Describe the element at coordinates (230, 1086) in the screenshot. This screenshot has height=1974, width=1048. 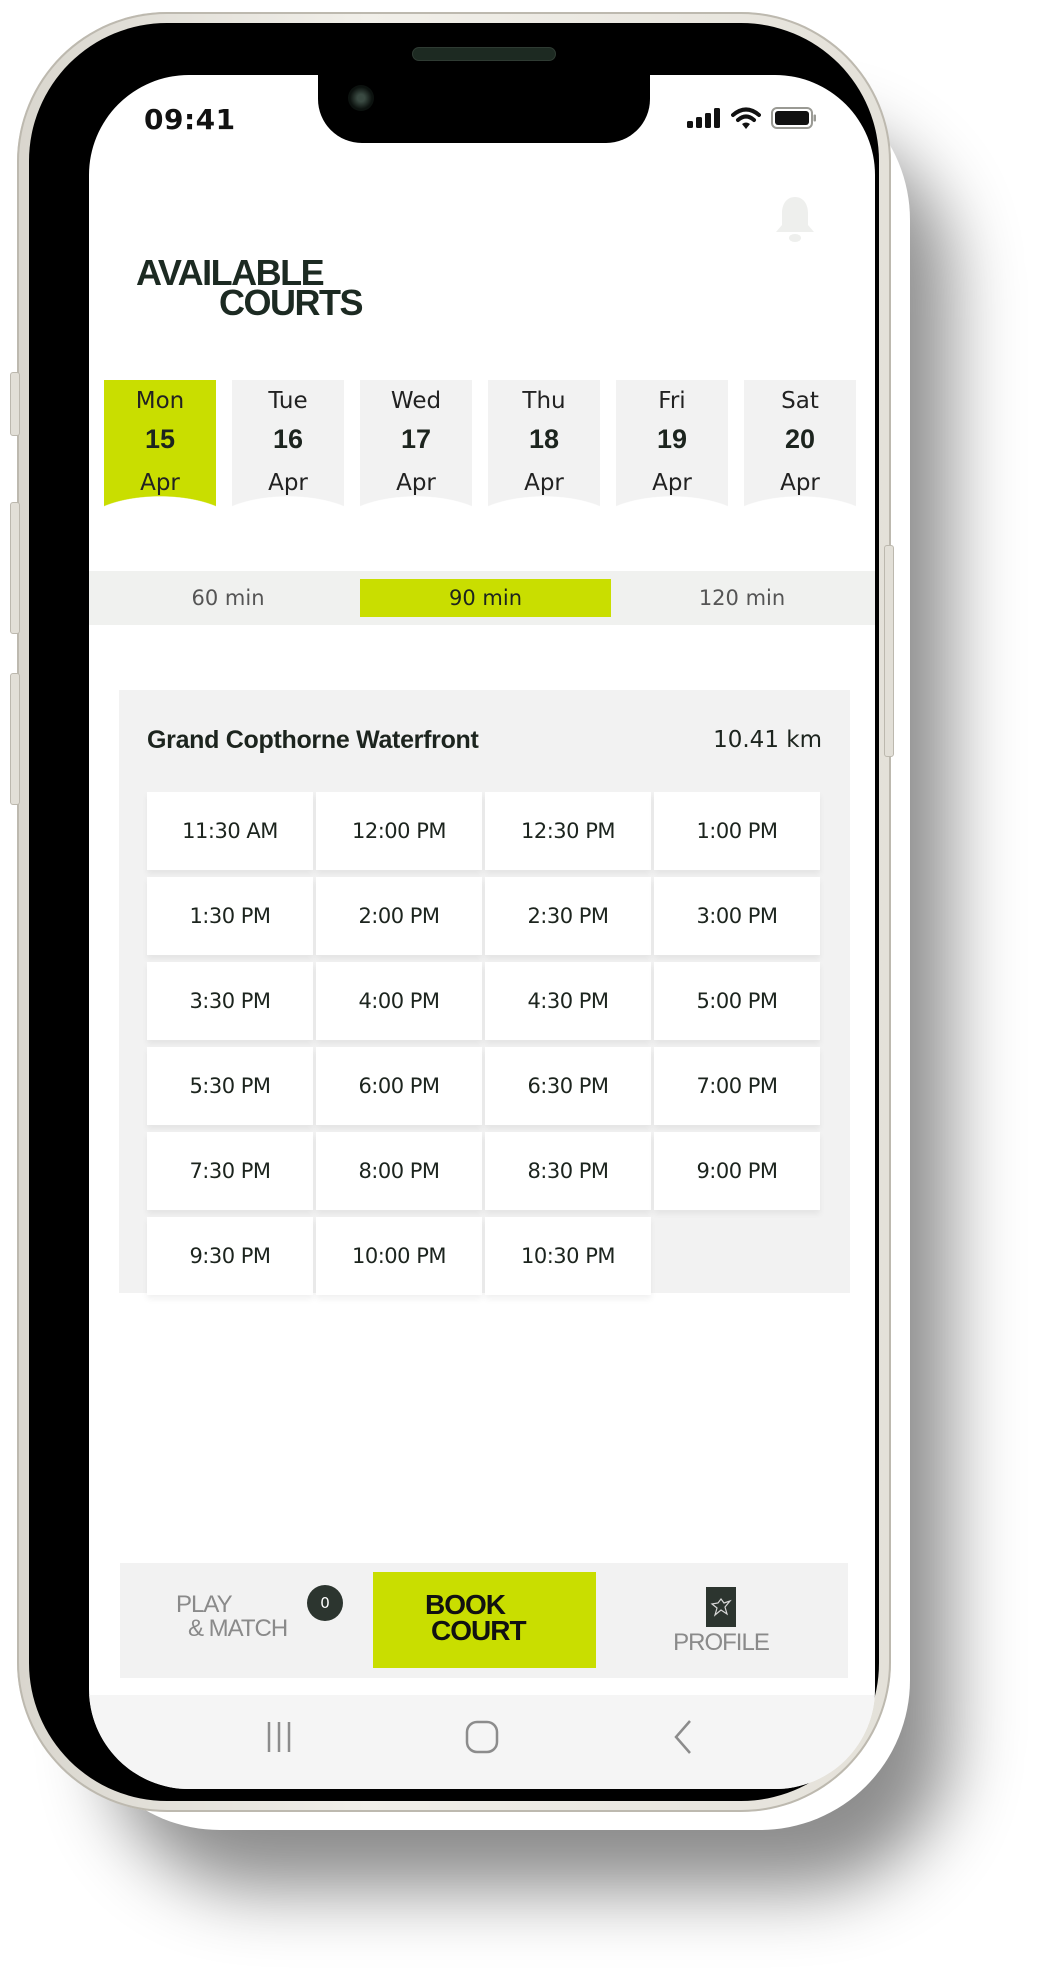
I see `time-slot: 5:30 PM` at that location.